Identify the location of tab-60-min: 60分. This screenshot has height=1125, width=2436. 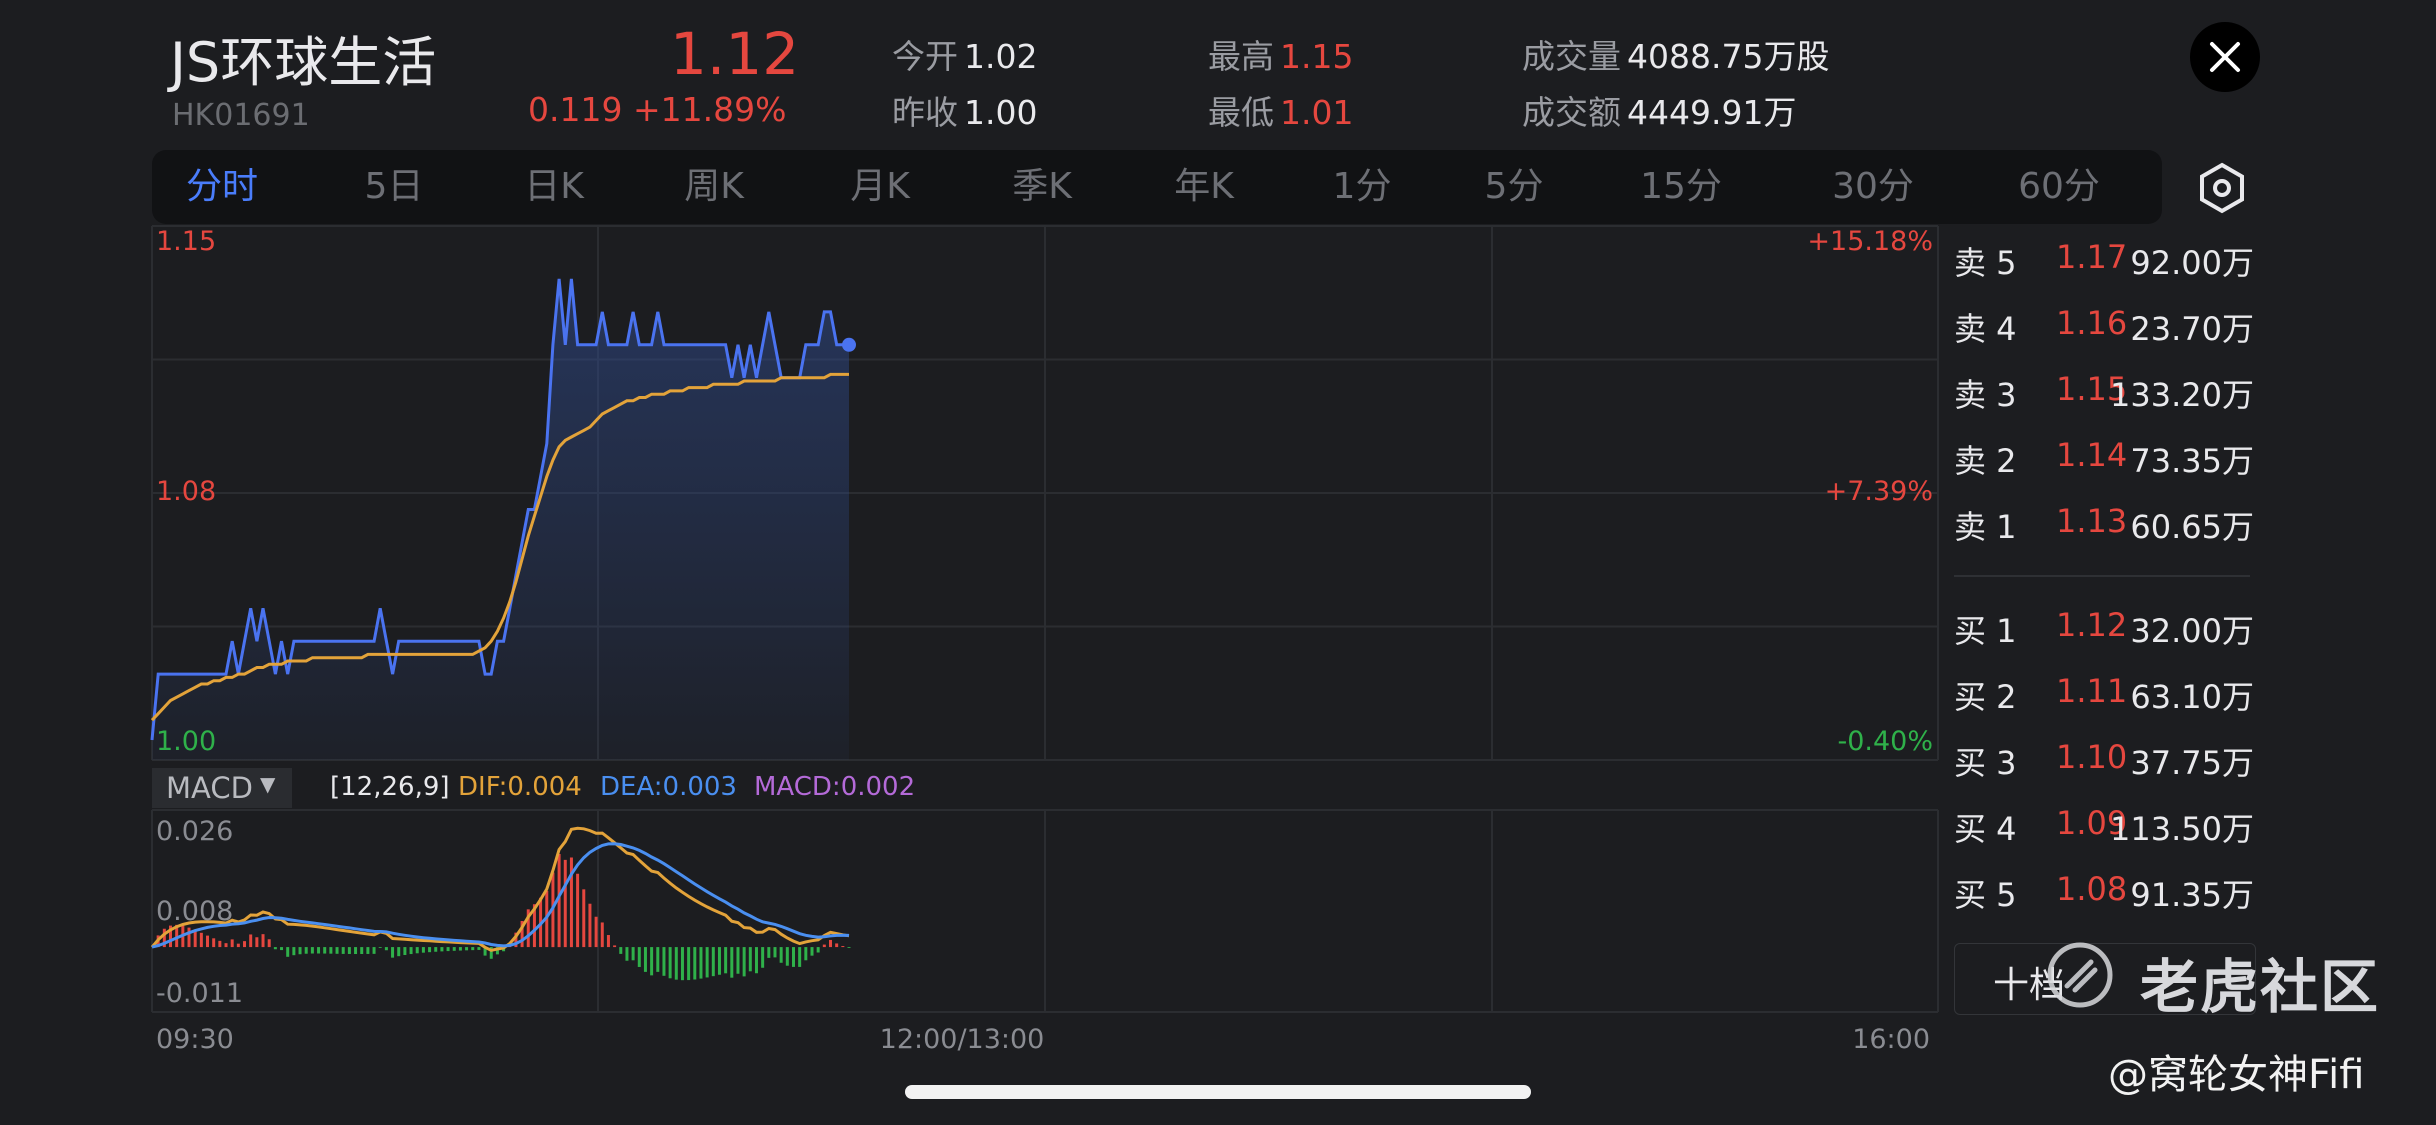
(2059, 187).